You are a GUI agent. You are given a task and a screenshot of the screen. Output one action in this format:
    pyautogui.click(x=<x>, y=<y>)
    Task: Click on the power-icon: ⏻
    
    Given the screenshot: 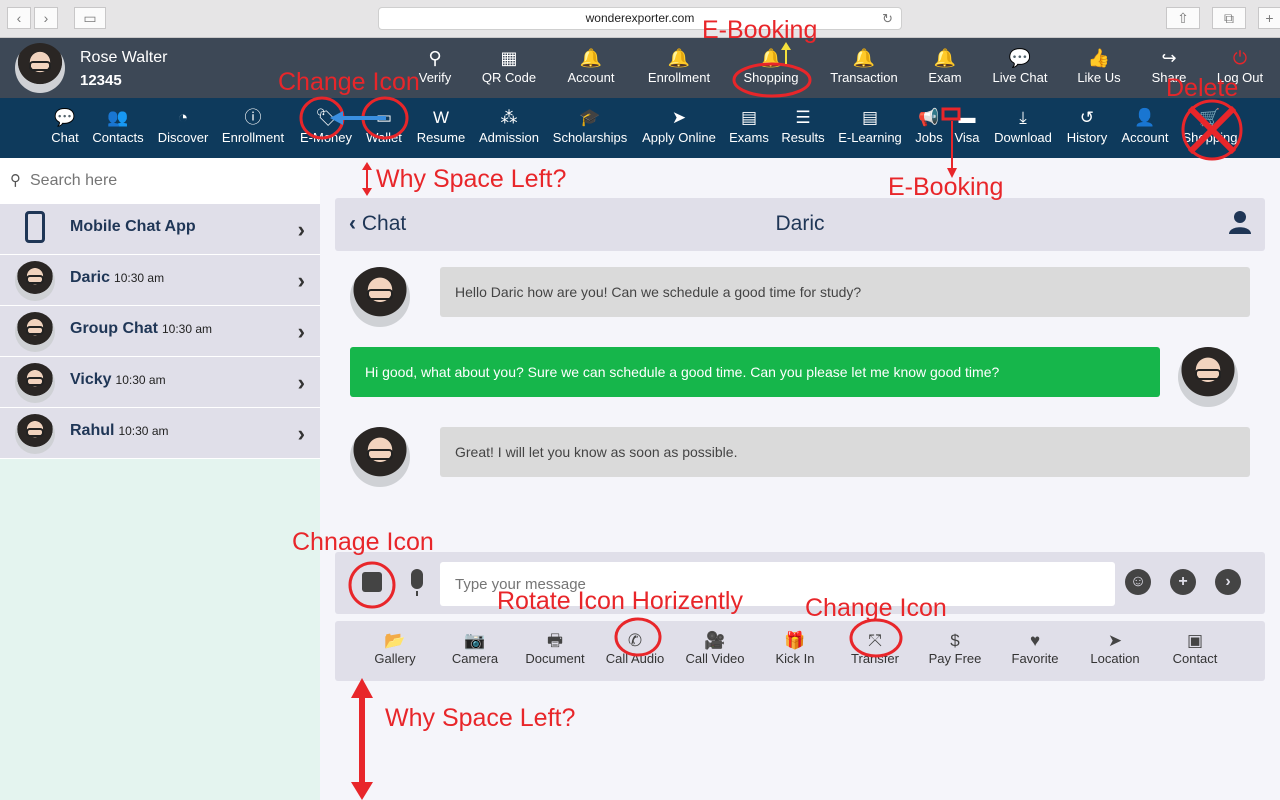 What is the action you would take?
    pyautogui.click(x=1240, y=58)
    